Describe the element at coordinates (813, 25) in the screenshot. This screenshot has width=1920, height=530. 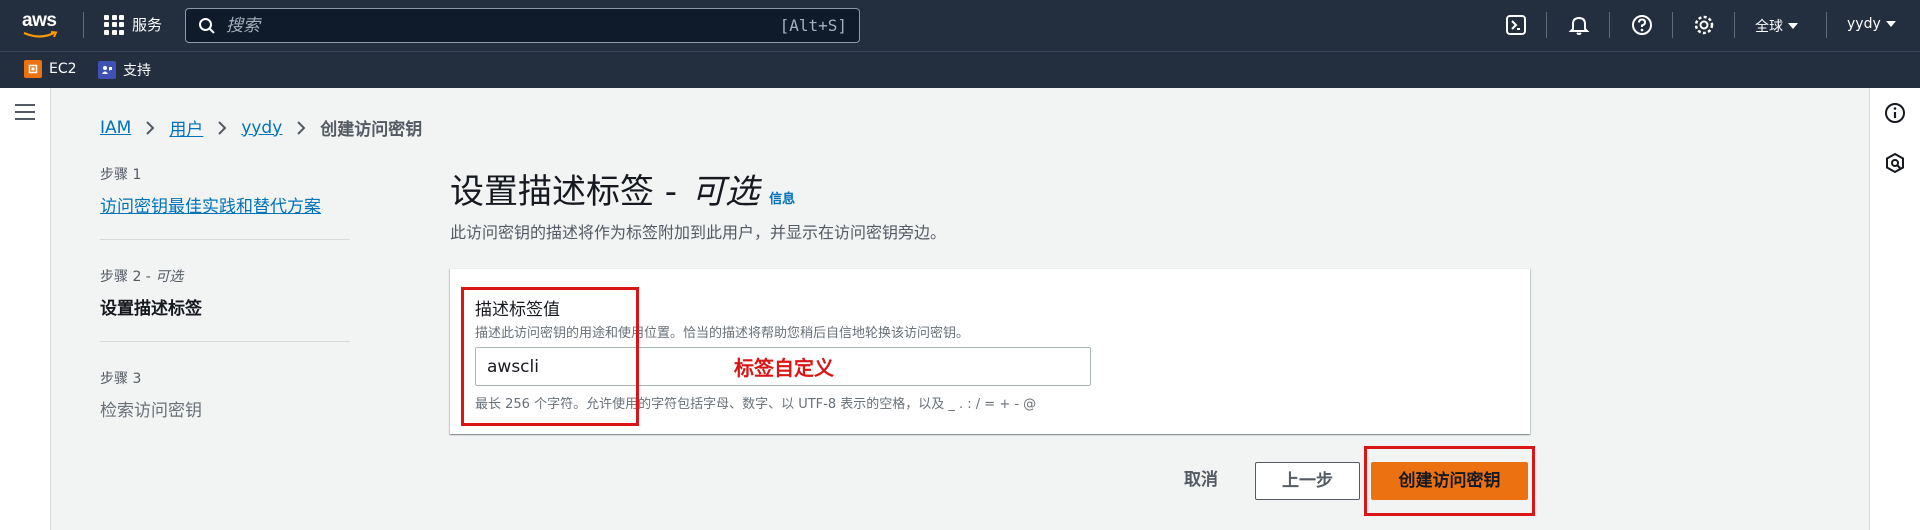
I see `search-shortcut: [Alt+S]` at that location.